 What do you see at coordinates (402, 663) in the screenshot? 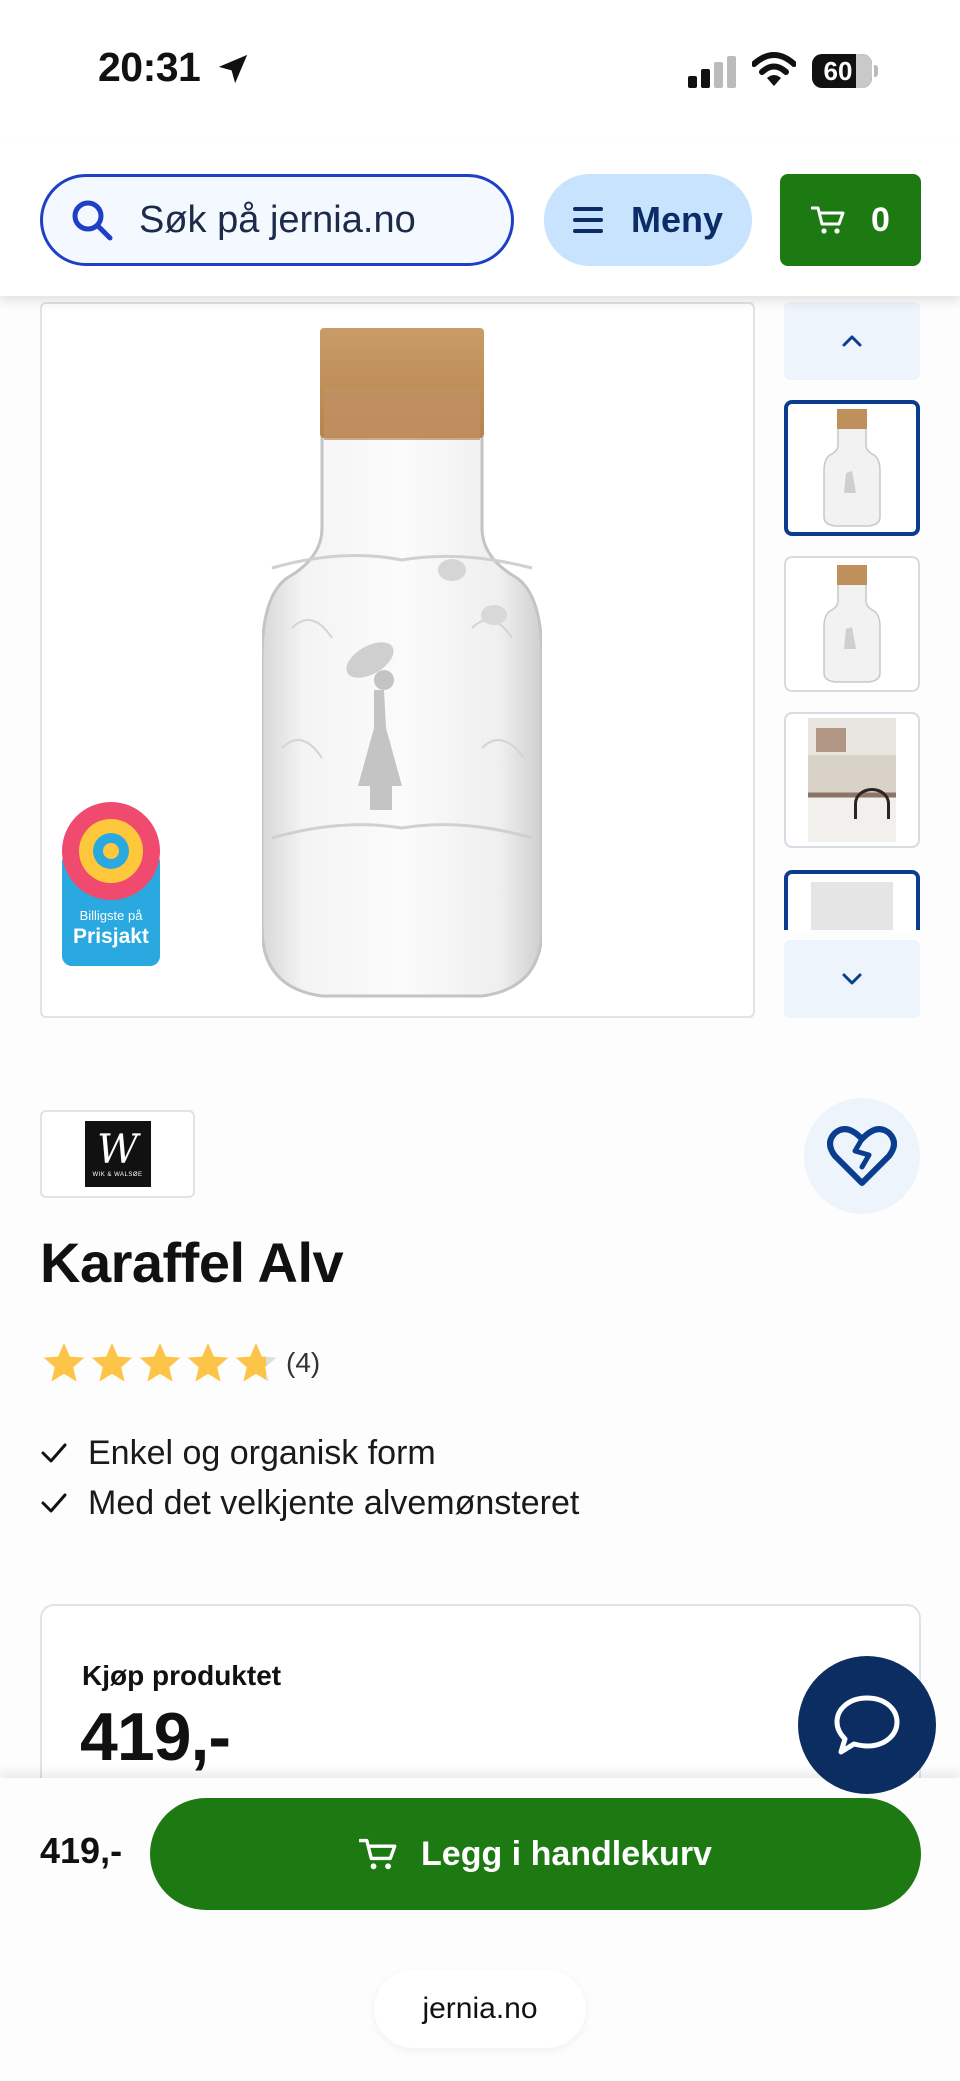
I see `carafe-image` at bounding box center [402, 663].